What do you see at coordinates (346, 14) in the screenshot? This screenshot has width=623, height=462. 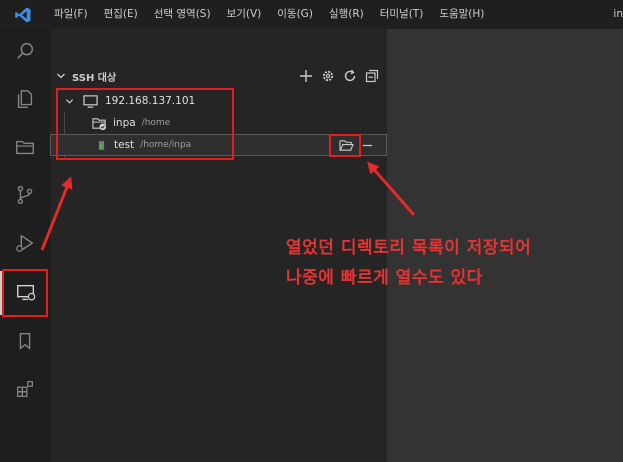 I see `menu-run: 실행(R)` at bounding box center [346, 14].